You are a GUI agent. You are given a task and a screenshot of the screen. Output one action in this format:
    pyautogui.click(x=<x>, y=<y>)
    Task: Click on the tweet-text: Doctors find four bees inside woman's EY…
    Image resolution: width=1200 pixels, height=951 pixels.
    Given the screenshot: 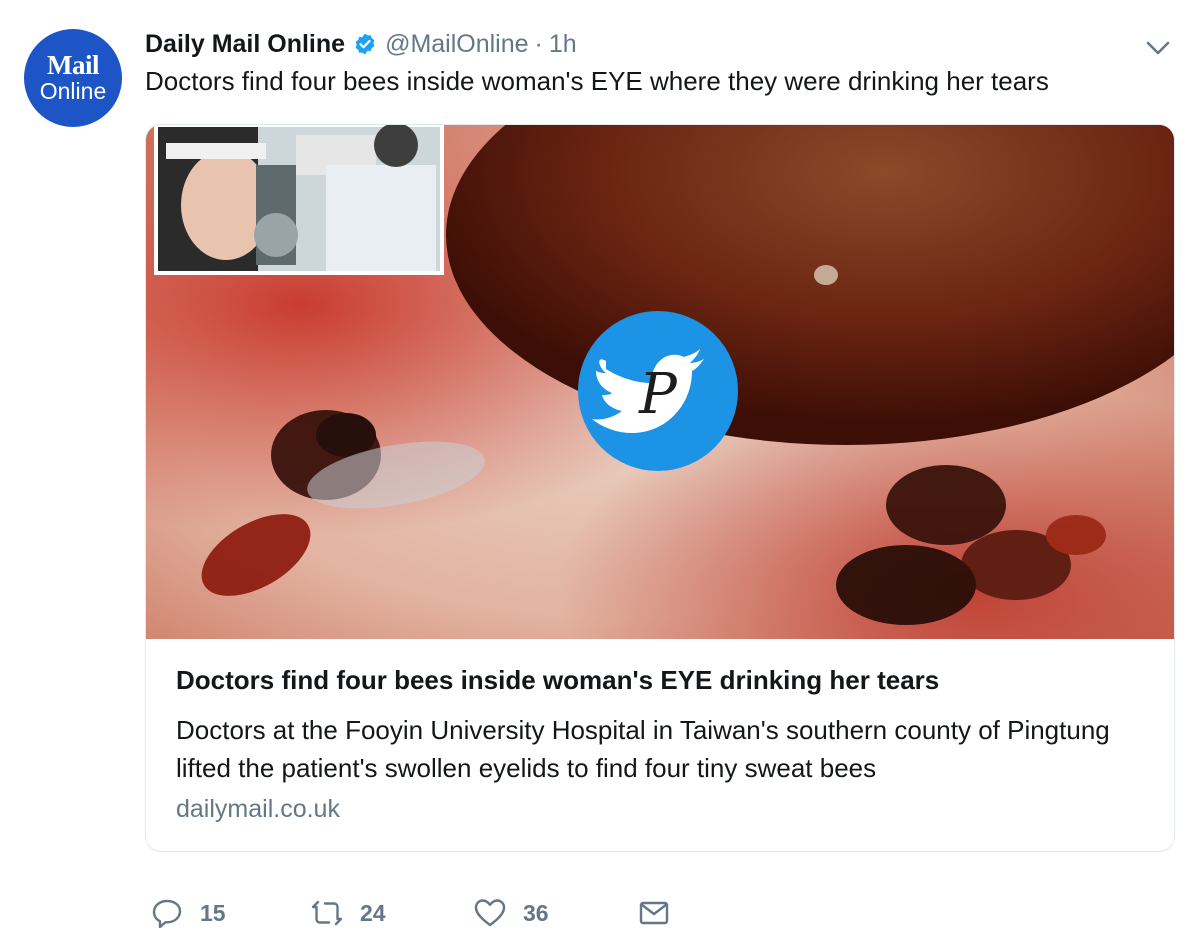 What is the action you would take?
    pyautogui.click(x=597, y=81)
    